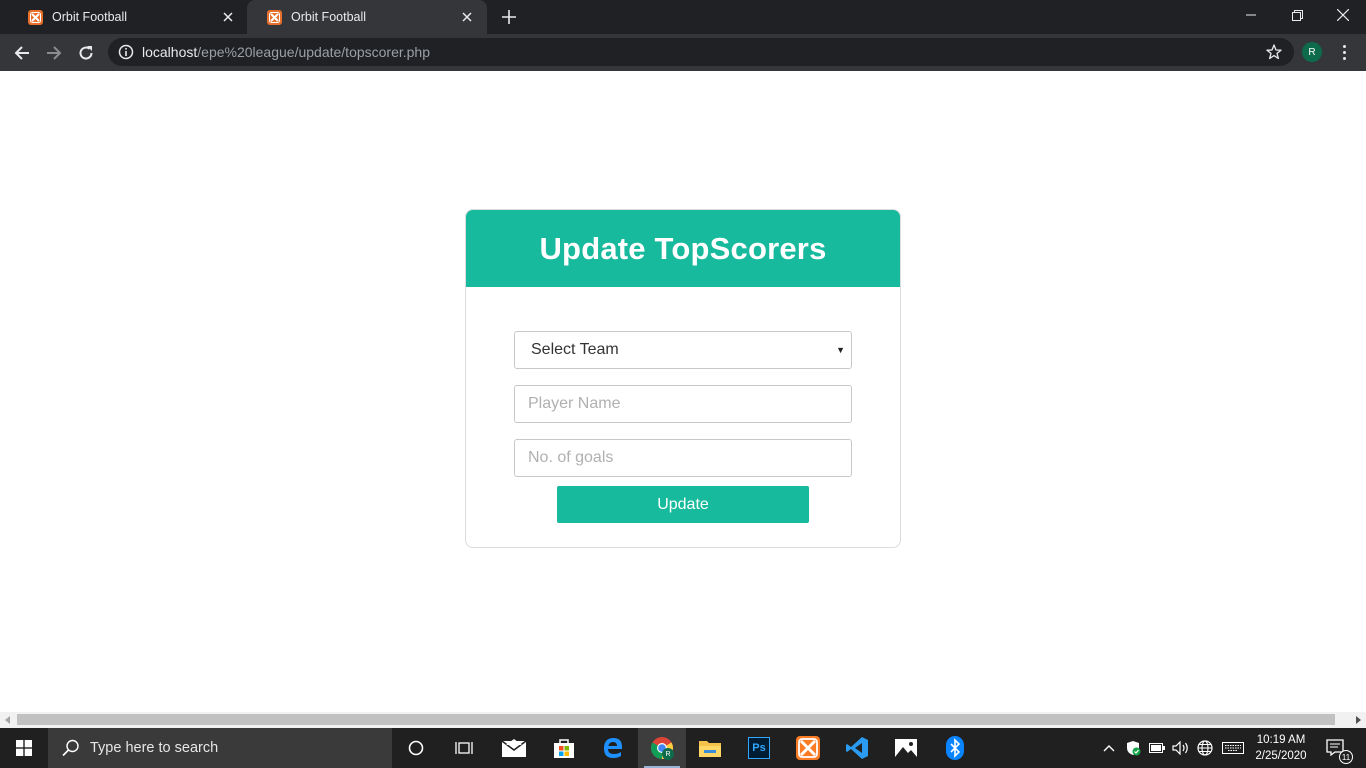 This screenshot has height=768, width=1366. What do you see at coordinates (170, 52) in the screenshot?
I see `url-host: localhost` at bounding box center [170, 52].